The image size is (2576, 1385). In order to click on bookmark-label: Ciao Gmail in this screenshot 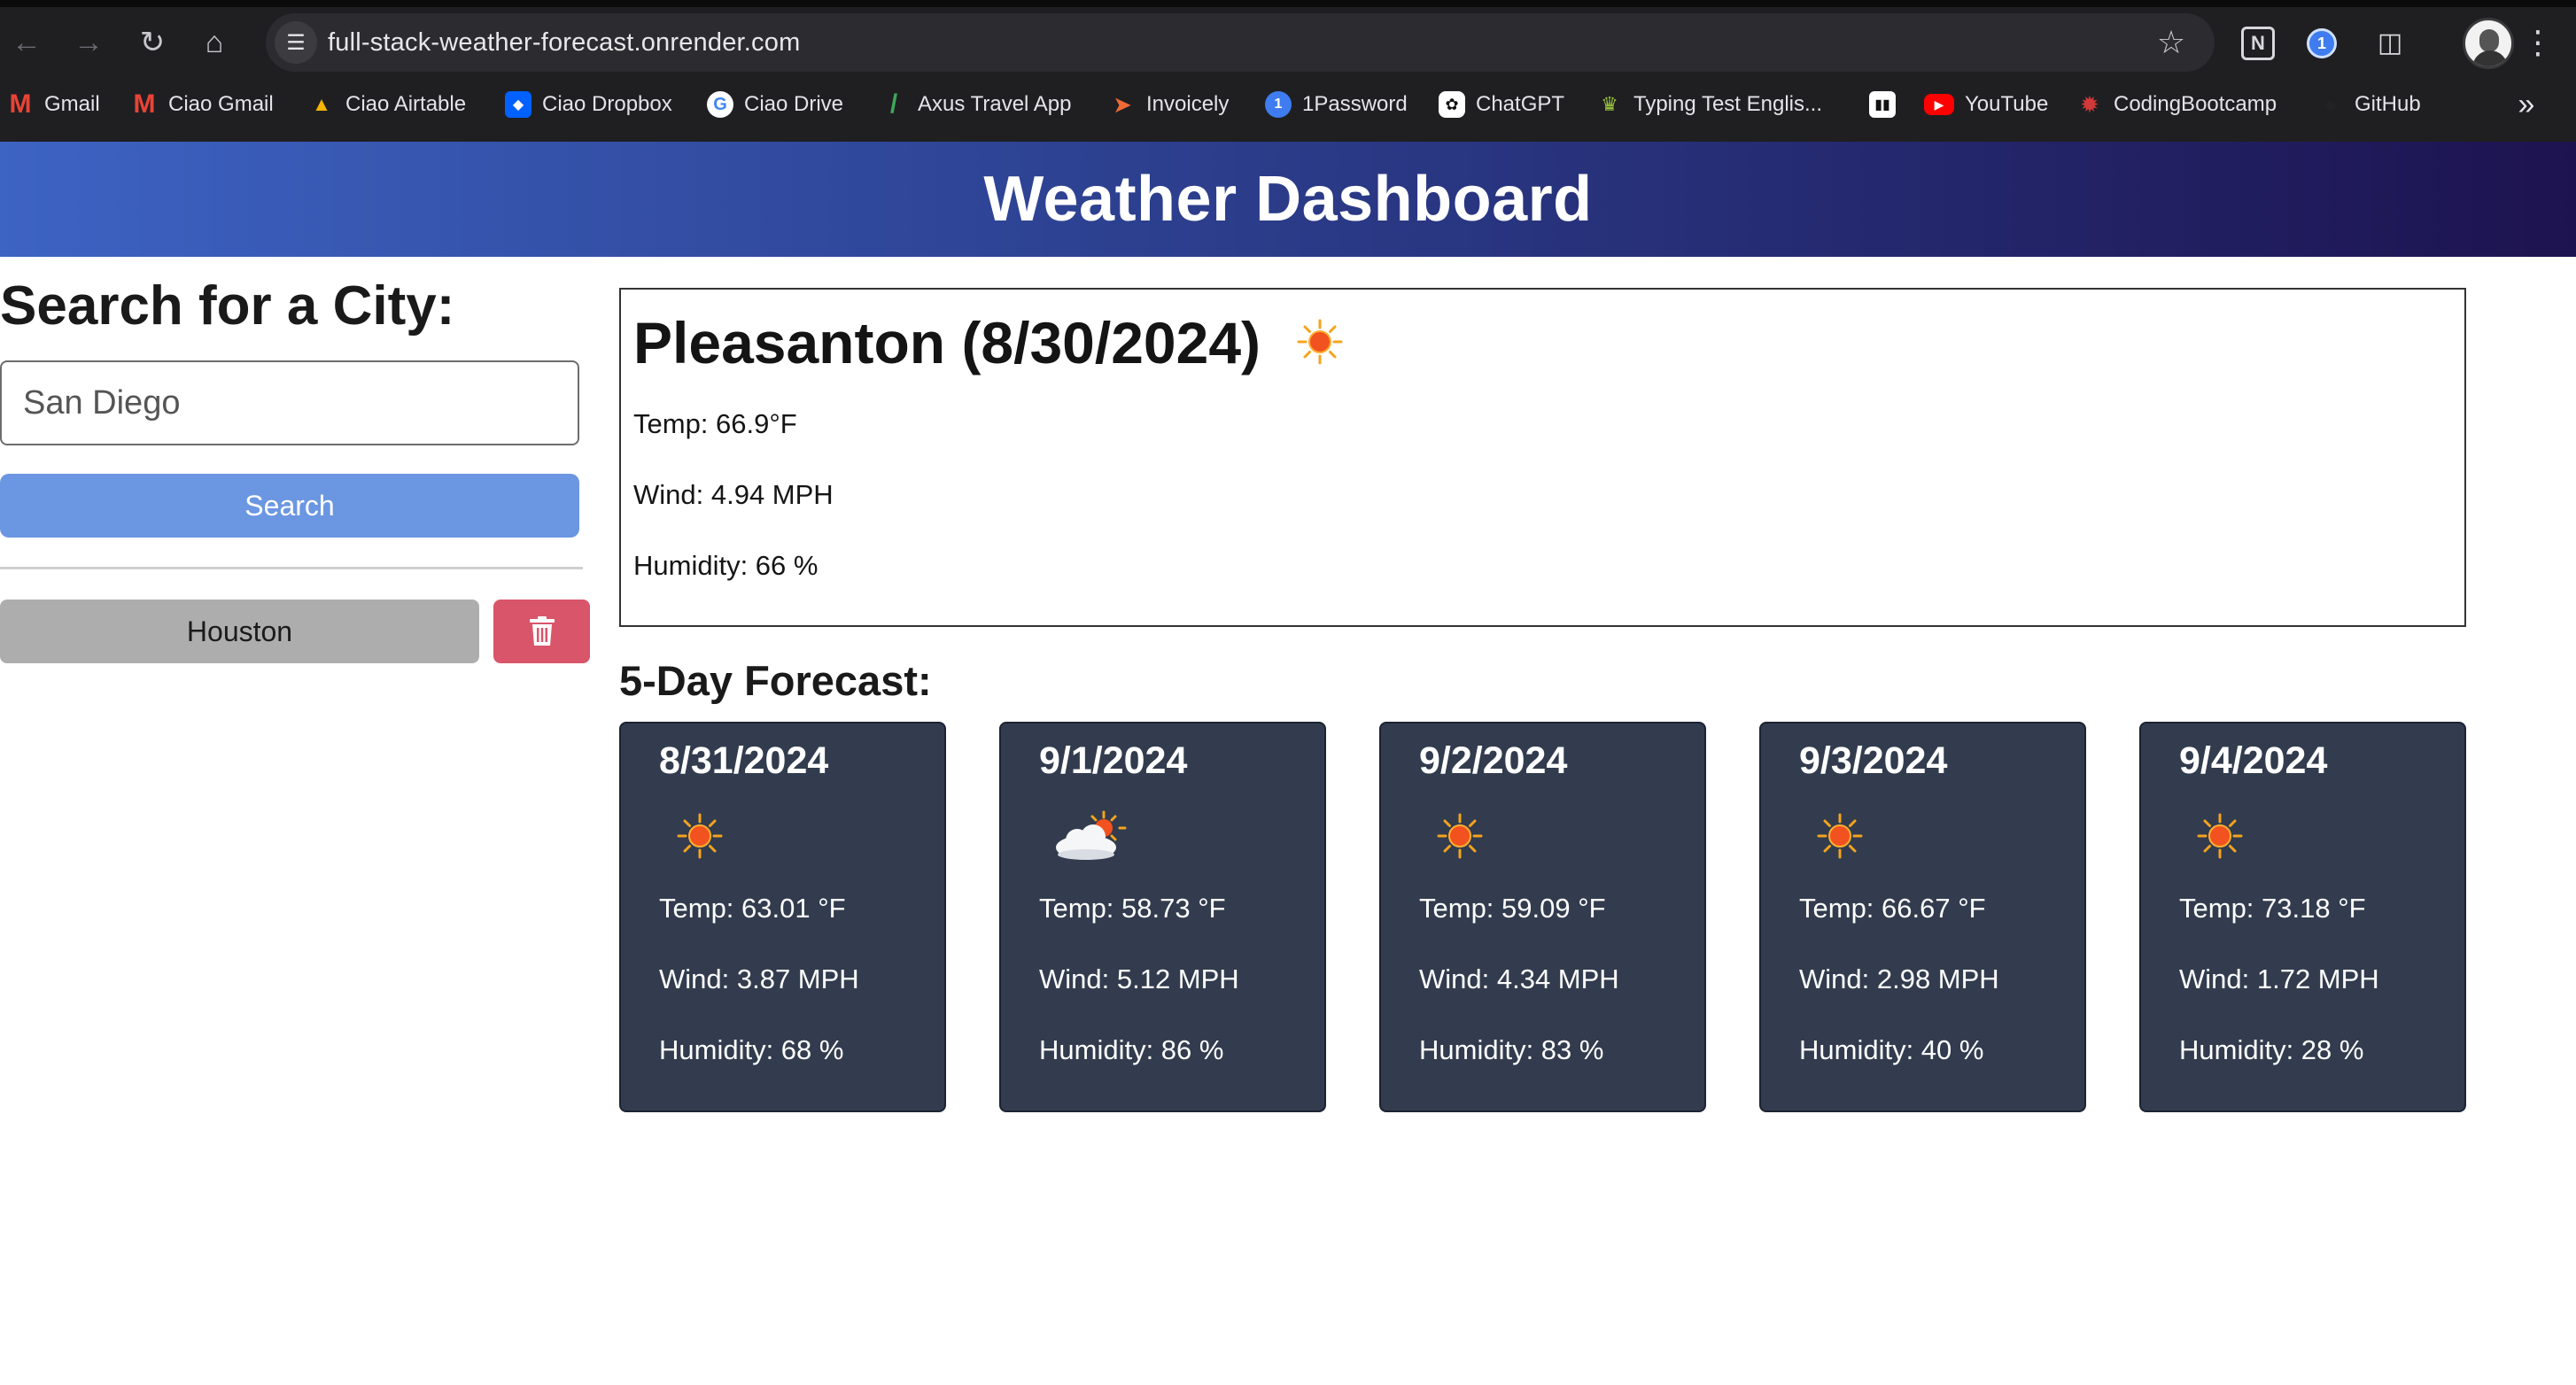, I will do `click(221, 104)`.